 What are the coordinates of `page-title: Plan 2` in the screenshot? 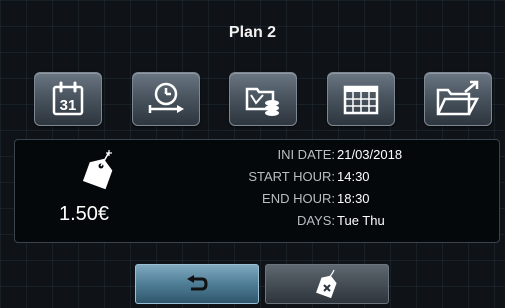 It's located at (252, 32).